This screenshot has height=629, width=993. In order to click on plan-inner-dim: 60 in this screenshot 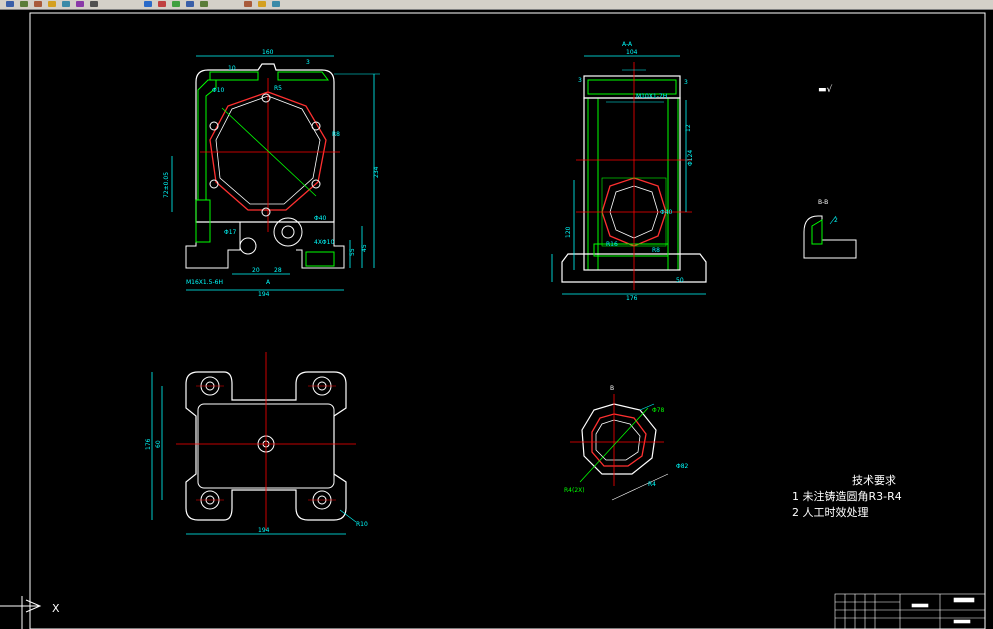, I will do `click(158, 444)`.